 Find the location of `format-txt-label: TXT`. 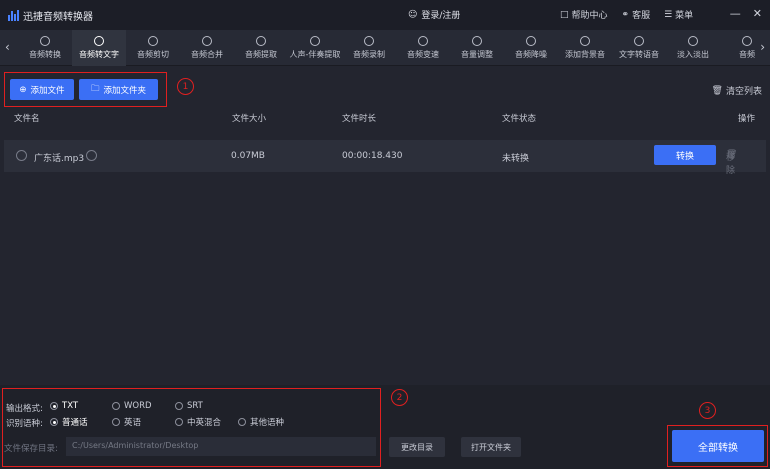

format-txt-label: TXT is located at coordinates (70, 406).